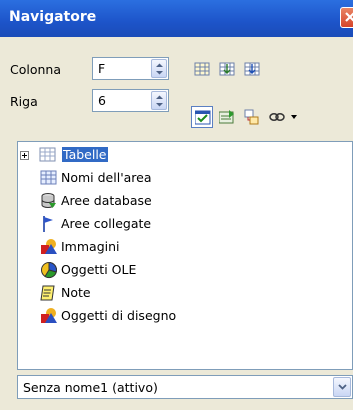 The width and height of the screenshot is (353, 410). What do you see at coordinates (48, 177) in the screenshot?
I see `range-names-icon` at bounding box center [48, 177].